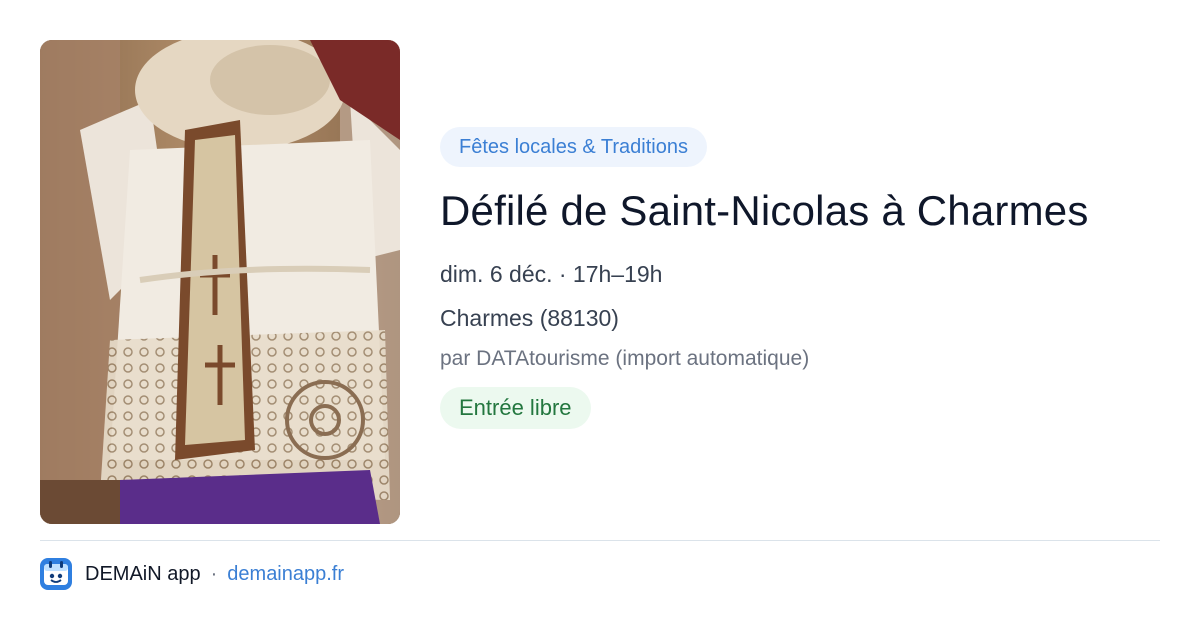 The width and height of the screenshot is (1200, 630). Describe the element at coordinates (573, 147) in the screenshot. I see `category-badge: Fêtes locales & Traditions` at that location.